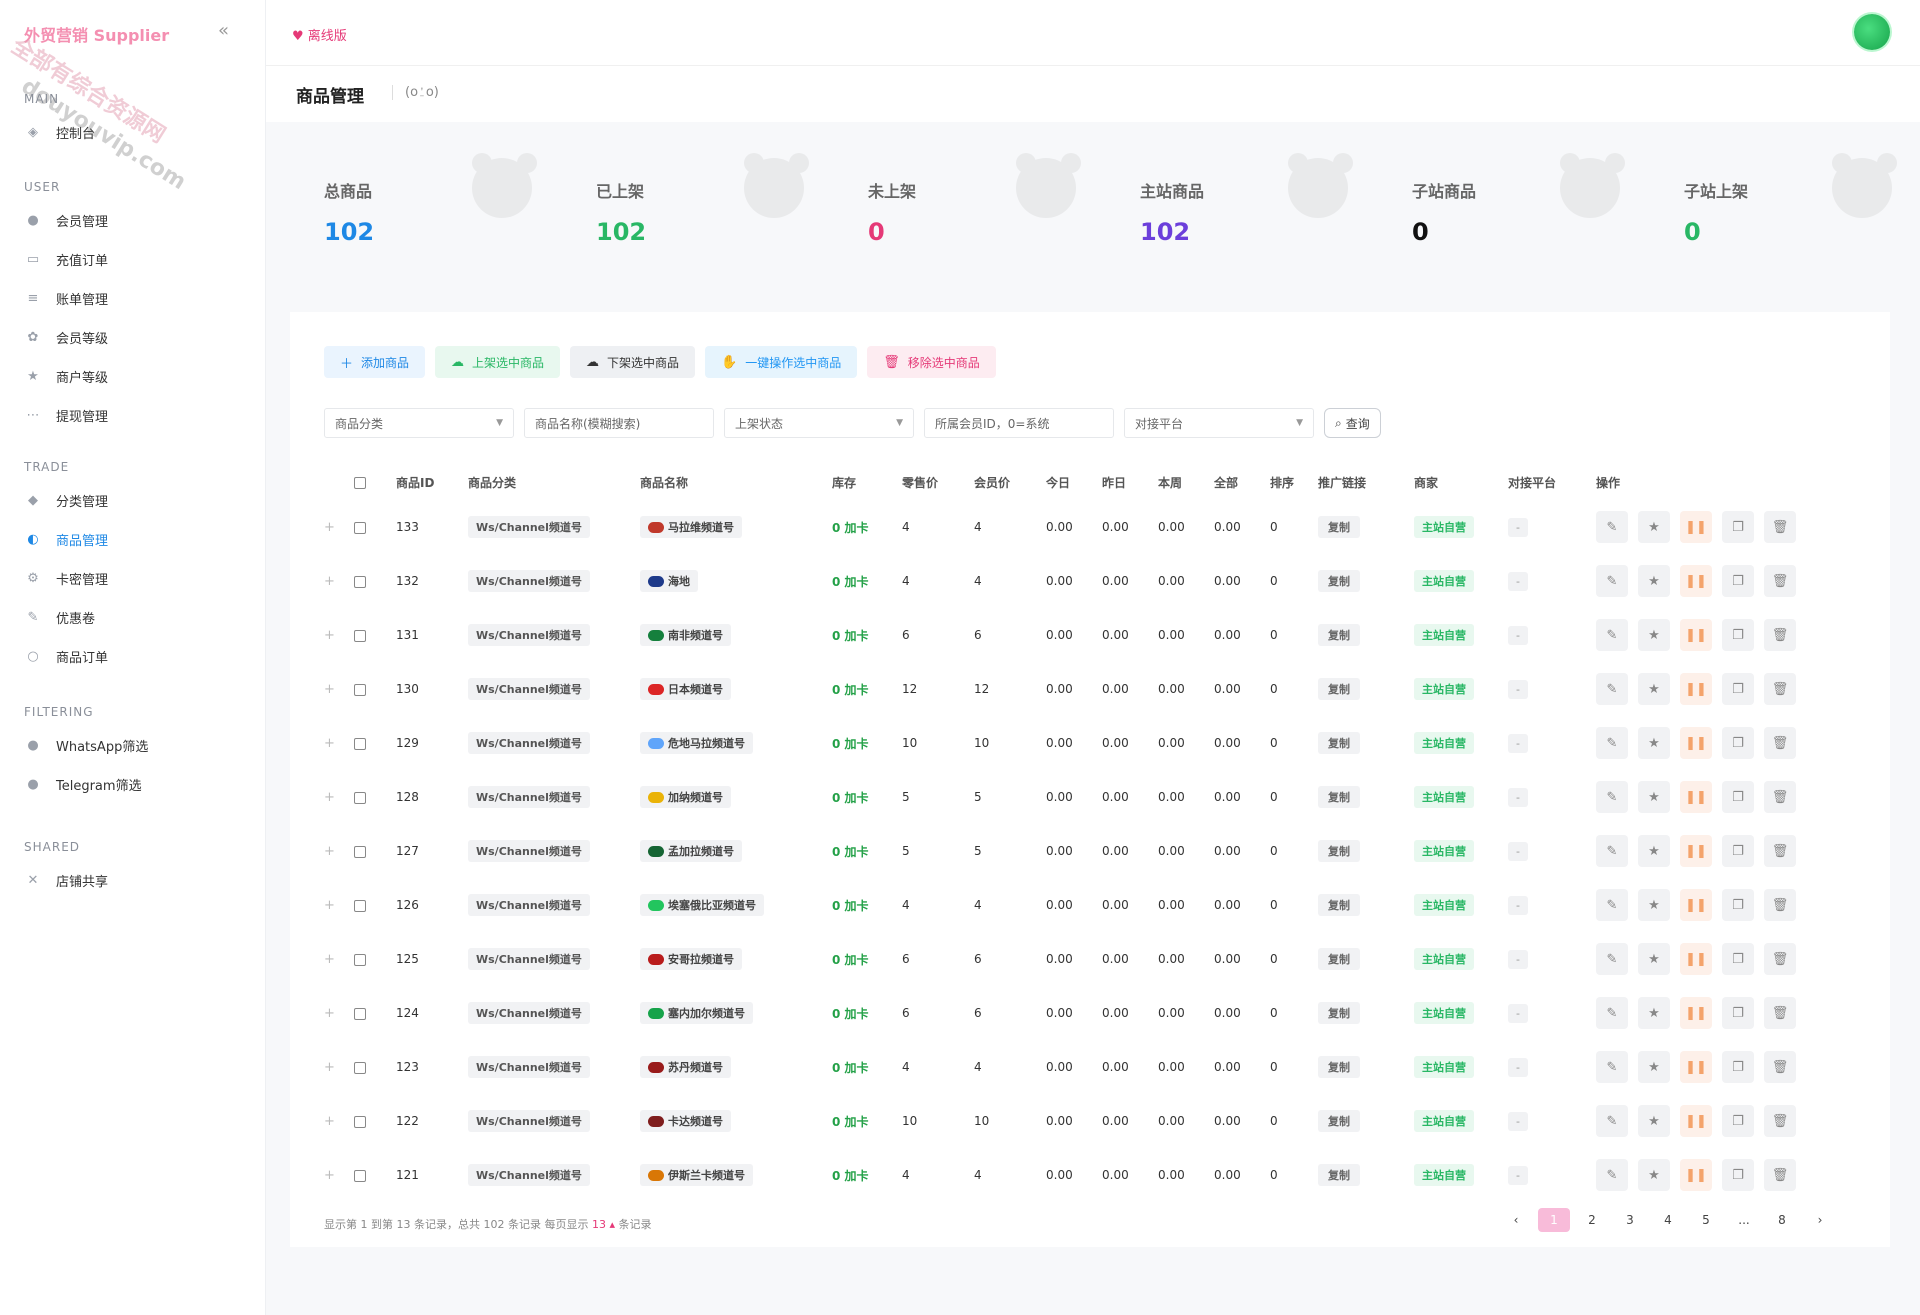 The image size is (1920, 1315). I want to click on unlist-selected-button: ☁ 下架选中商品, so click(633, 362).